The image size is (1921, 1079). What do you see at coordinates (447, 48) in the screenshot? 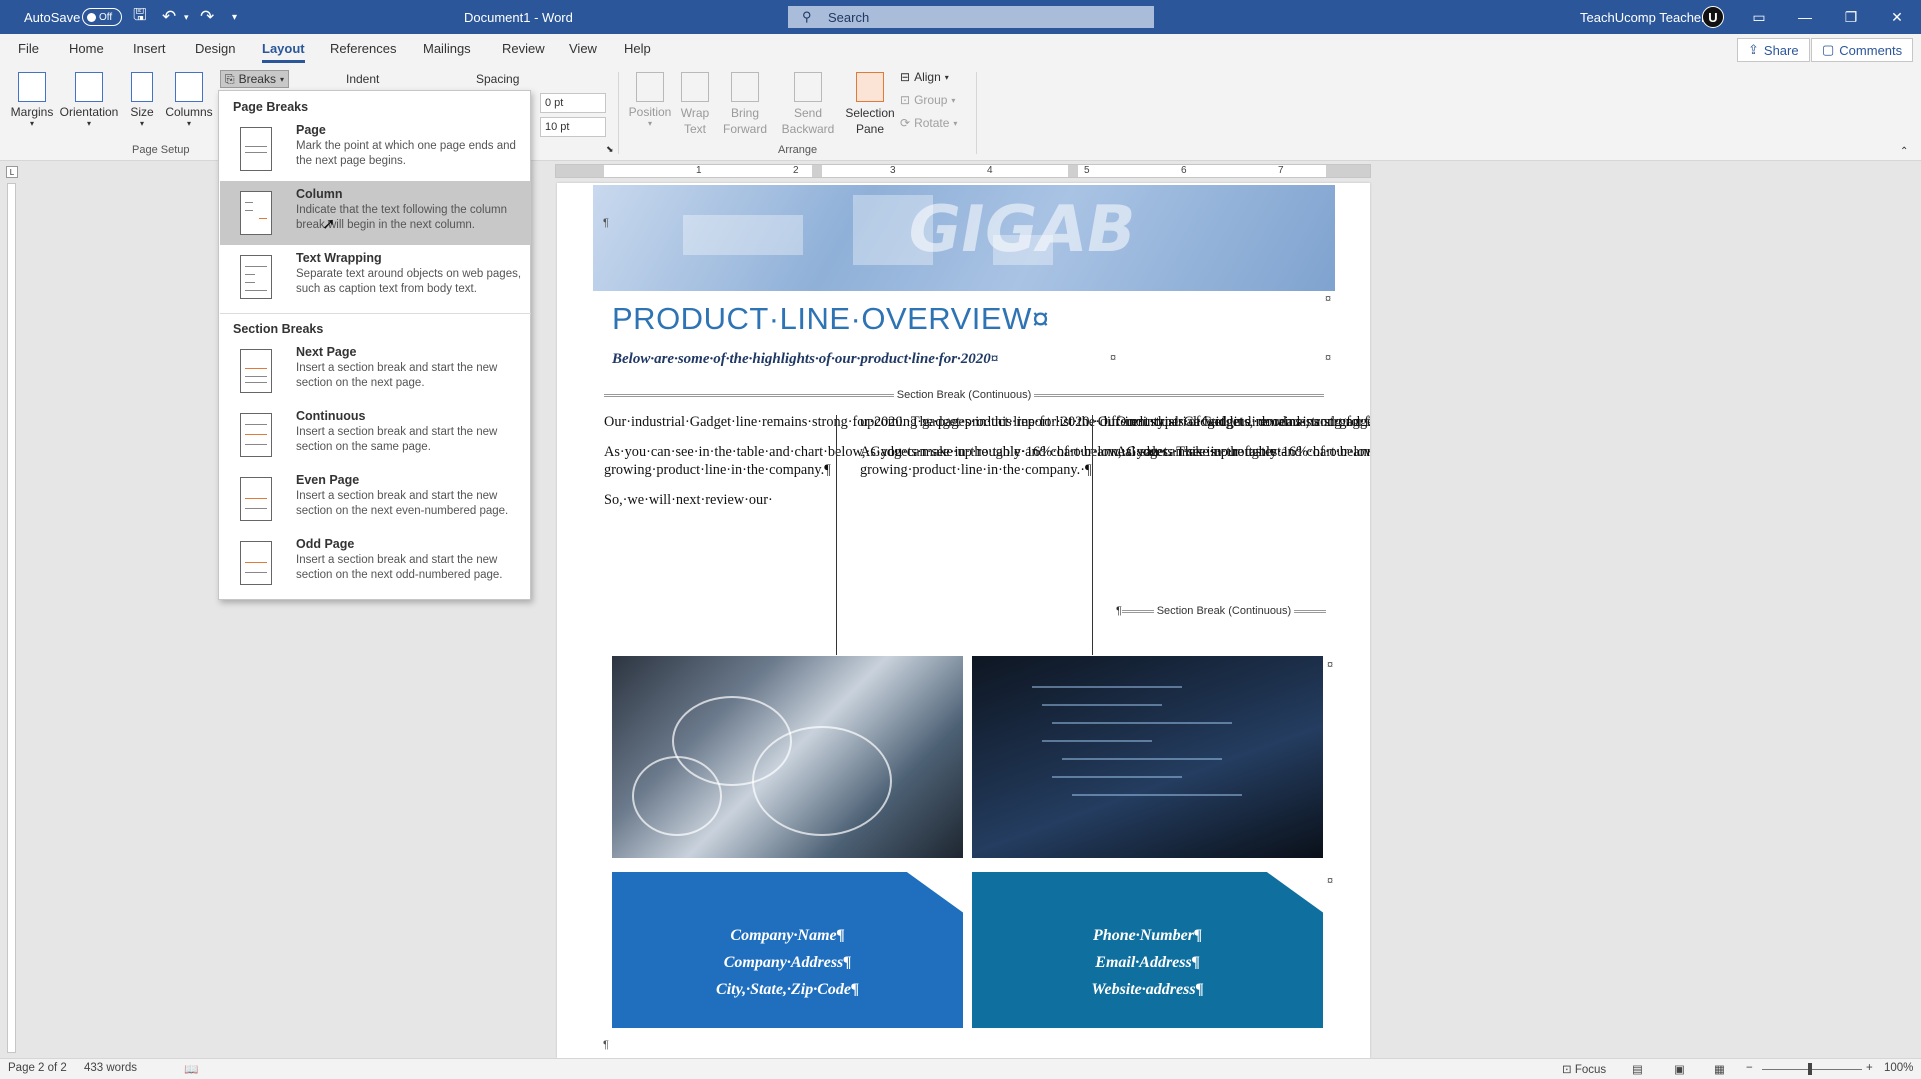
I see `tab-mailings: Mailings` at bounding box center [447, 48].